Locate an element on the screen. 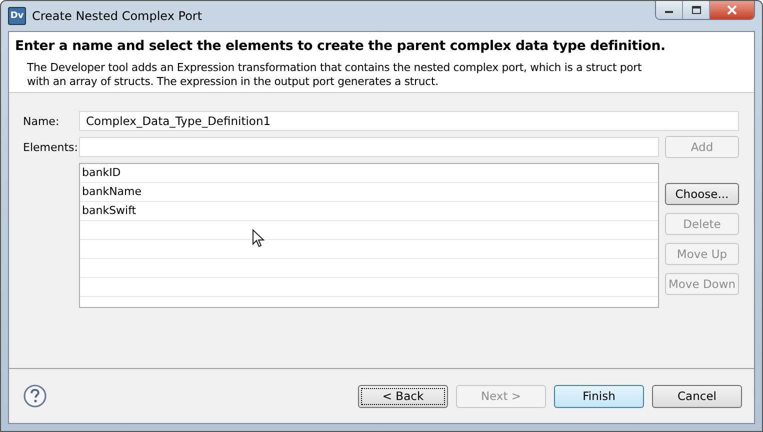  mouse-cursor-icon is located at coordinates (258, 238).